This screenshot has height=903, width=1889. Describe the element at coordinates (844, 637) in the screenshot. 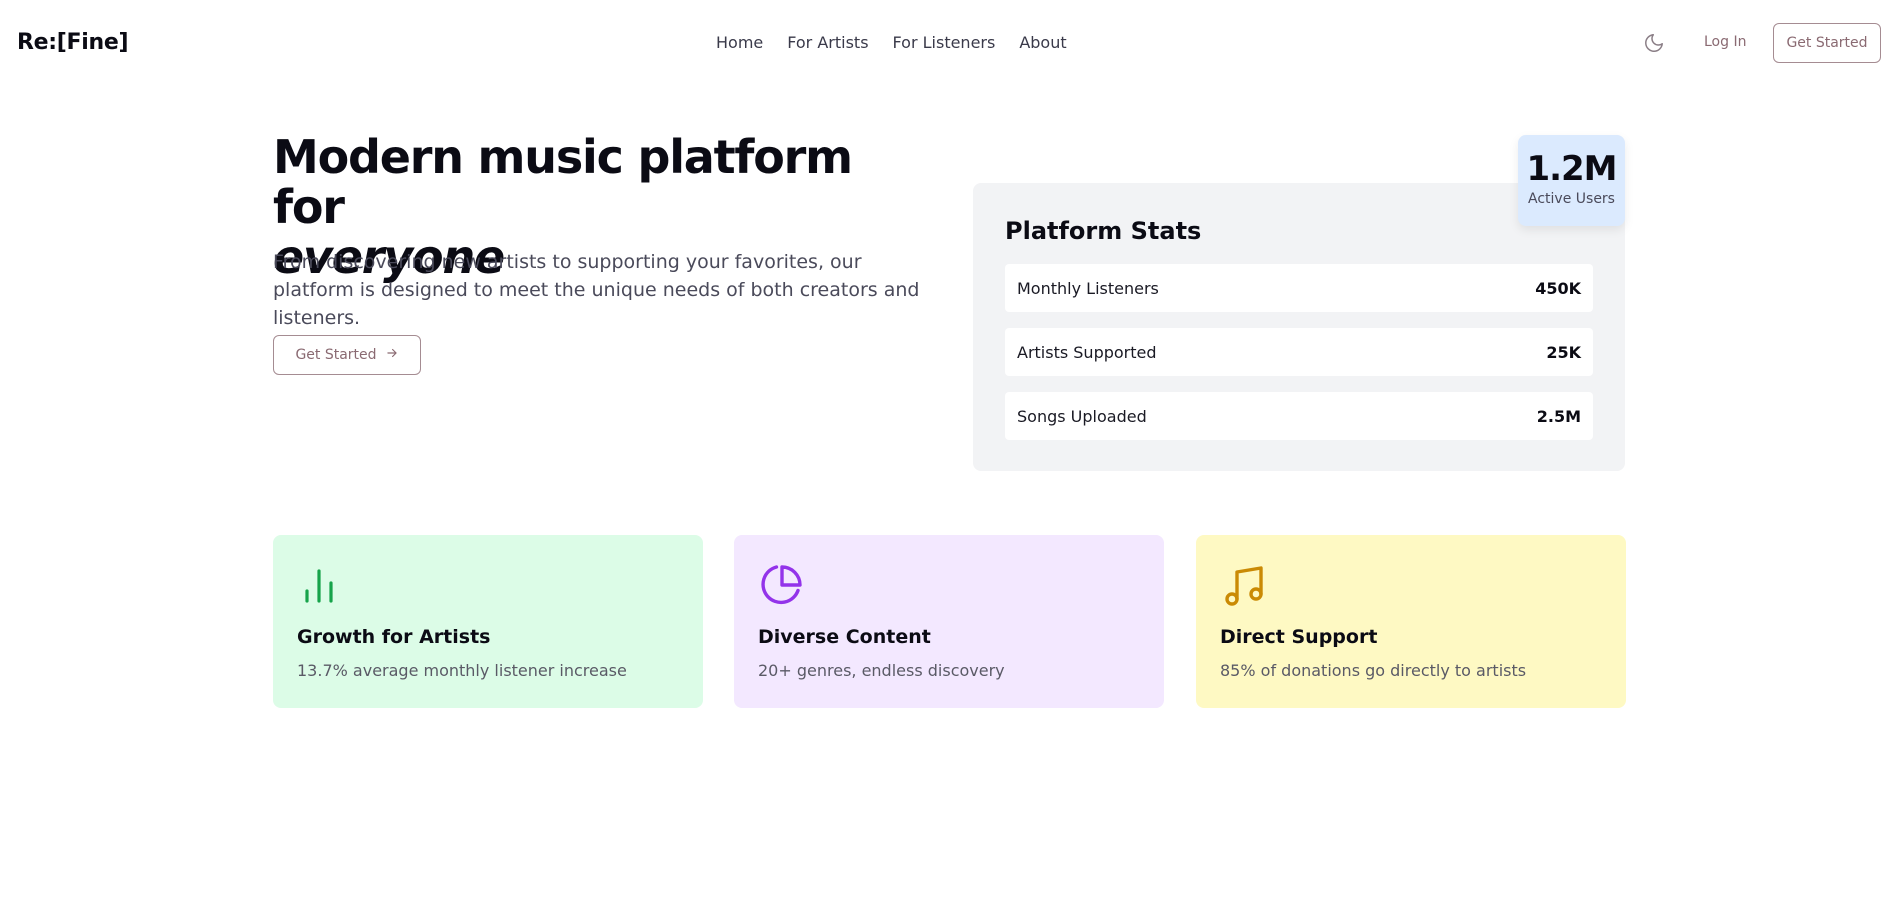

I see `feature-title: Diverse Content` at that location.